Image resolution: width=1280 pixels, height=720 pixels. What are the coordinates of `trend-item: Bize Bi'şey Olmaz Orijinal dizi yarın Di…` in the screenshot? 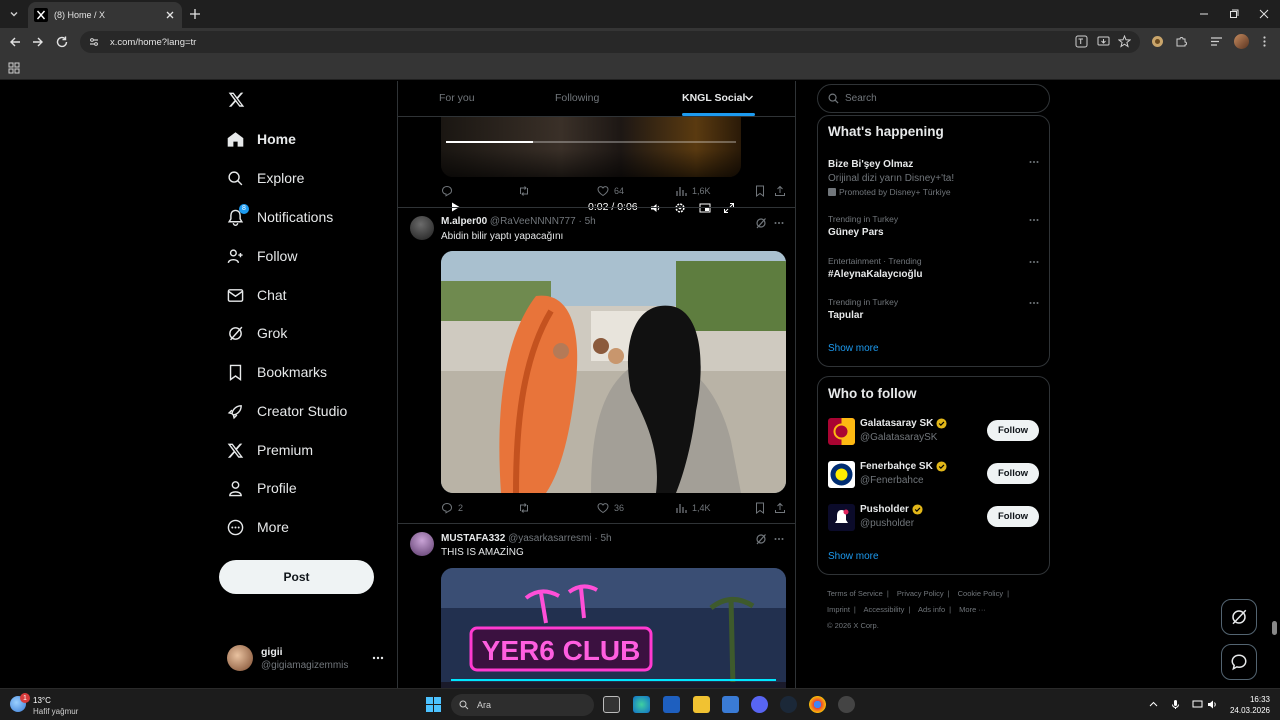 It's located at (934, 176).